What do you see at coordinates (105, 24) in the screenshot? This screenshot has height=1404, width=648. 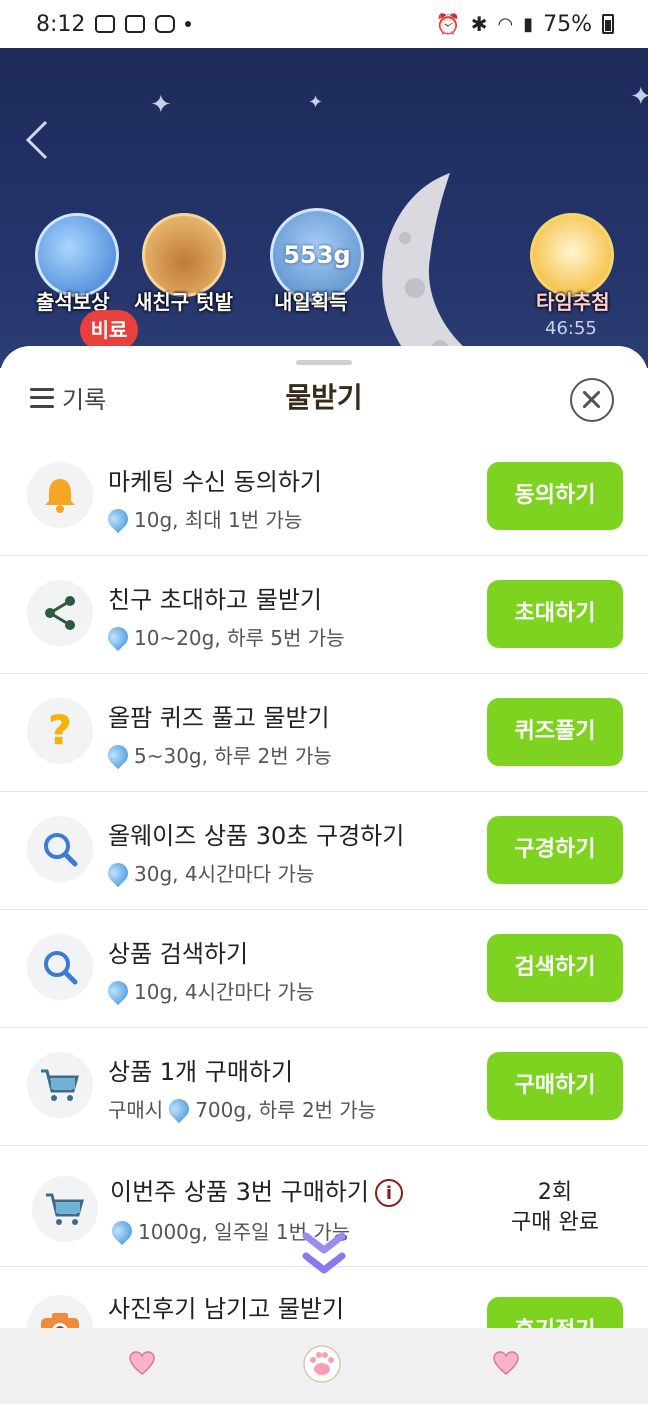 I see `gallery-icon` at bounding box center [105, 24].